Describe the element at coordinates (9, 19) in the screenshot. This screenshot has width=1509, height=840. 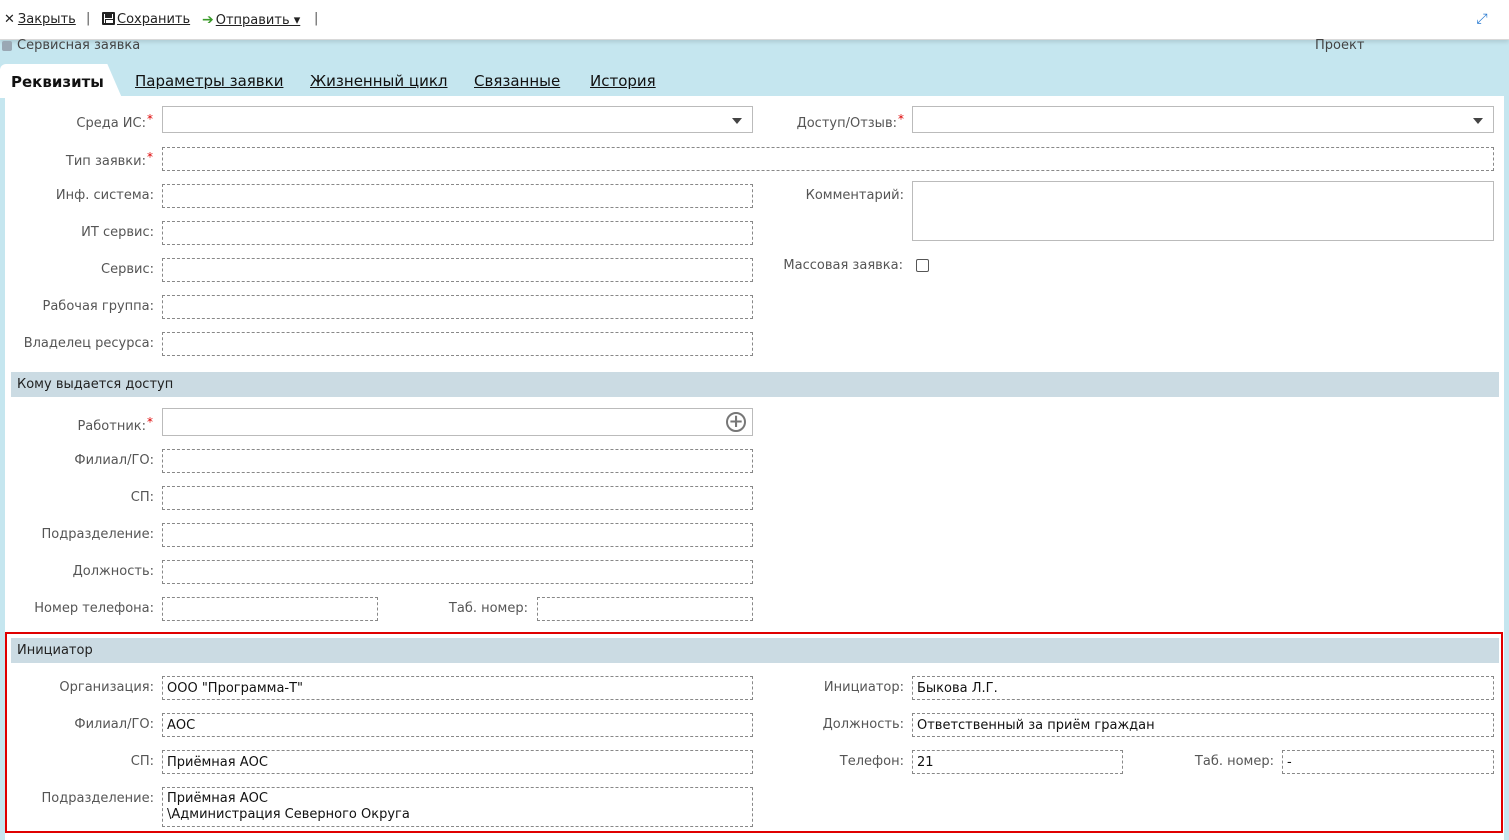
I see `close-icon: ✕` at that location.